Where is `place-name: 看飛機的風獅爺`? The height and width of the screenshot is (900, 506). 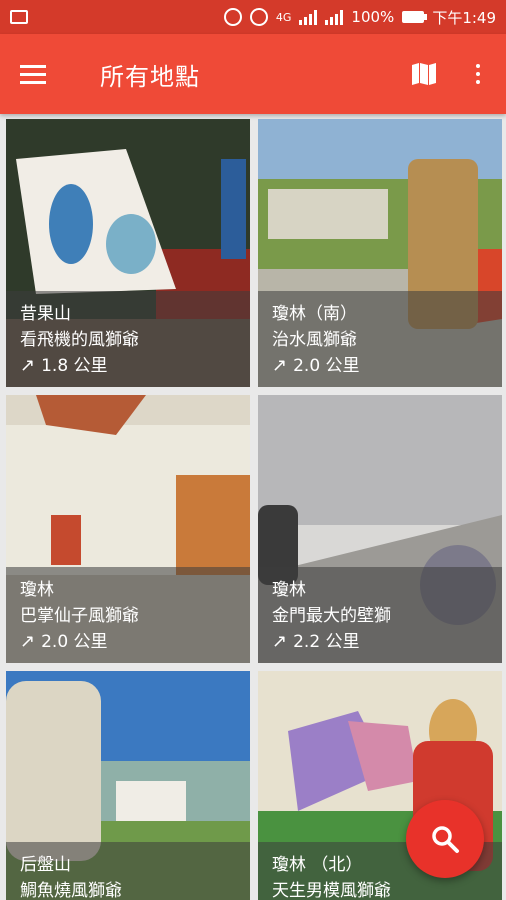
place-name: 看飛機的風獅爺 is located at coordinates (79, 340).